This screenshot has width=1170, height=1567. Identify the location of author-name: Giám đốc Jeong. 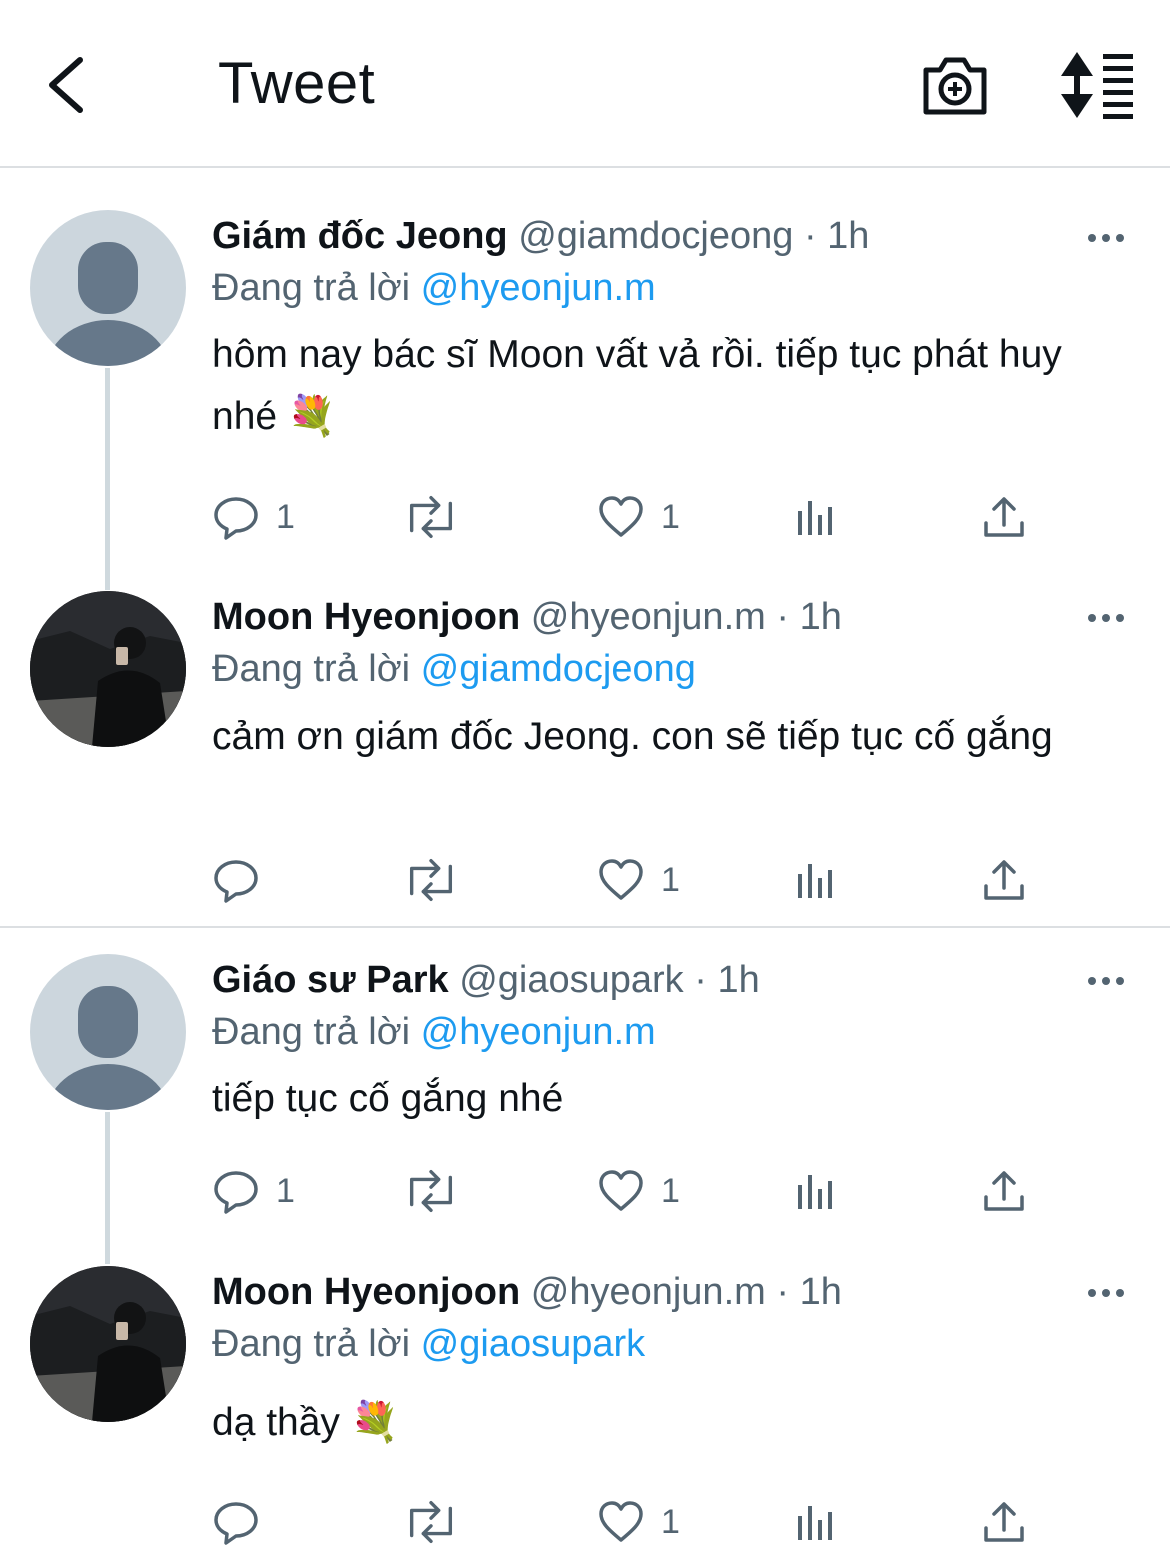
(360, 236).